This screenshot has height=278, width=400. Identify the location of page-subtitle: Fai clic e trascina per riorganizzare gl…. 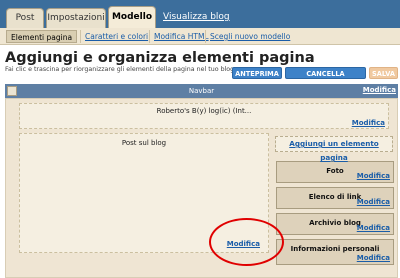
(121, 69).